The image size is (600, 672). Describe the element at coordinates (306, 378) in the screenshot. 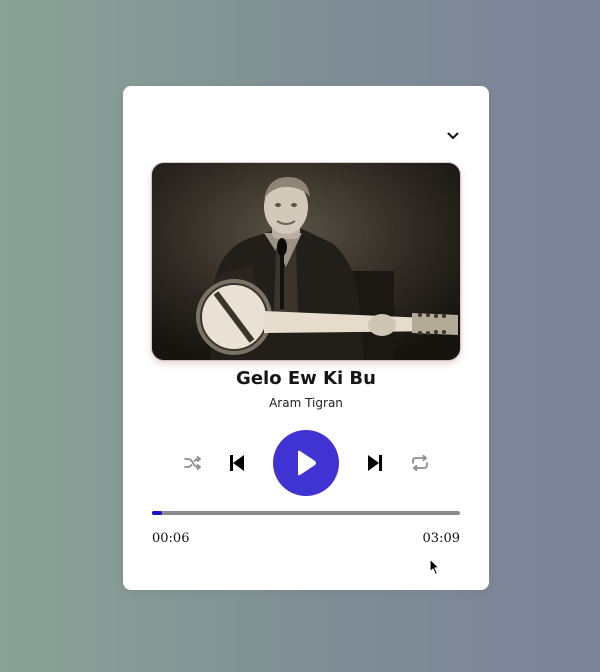

I see `song-title: Gelo Ew Ki Bu` at that location.